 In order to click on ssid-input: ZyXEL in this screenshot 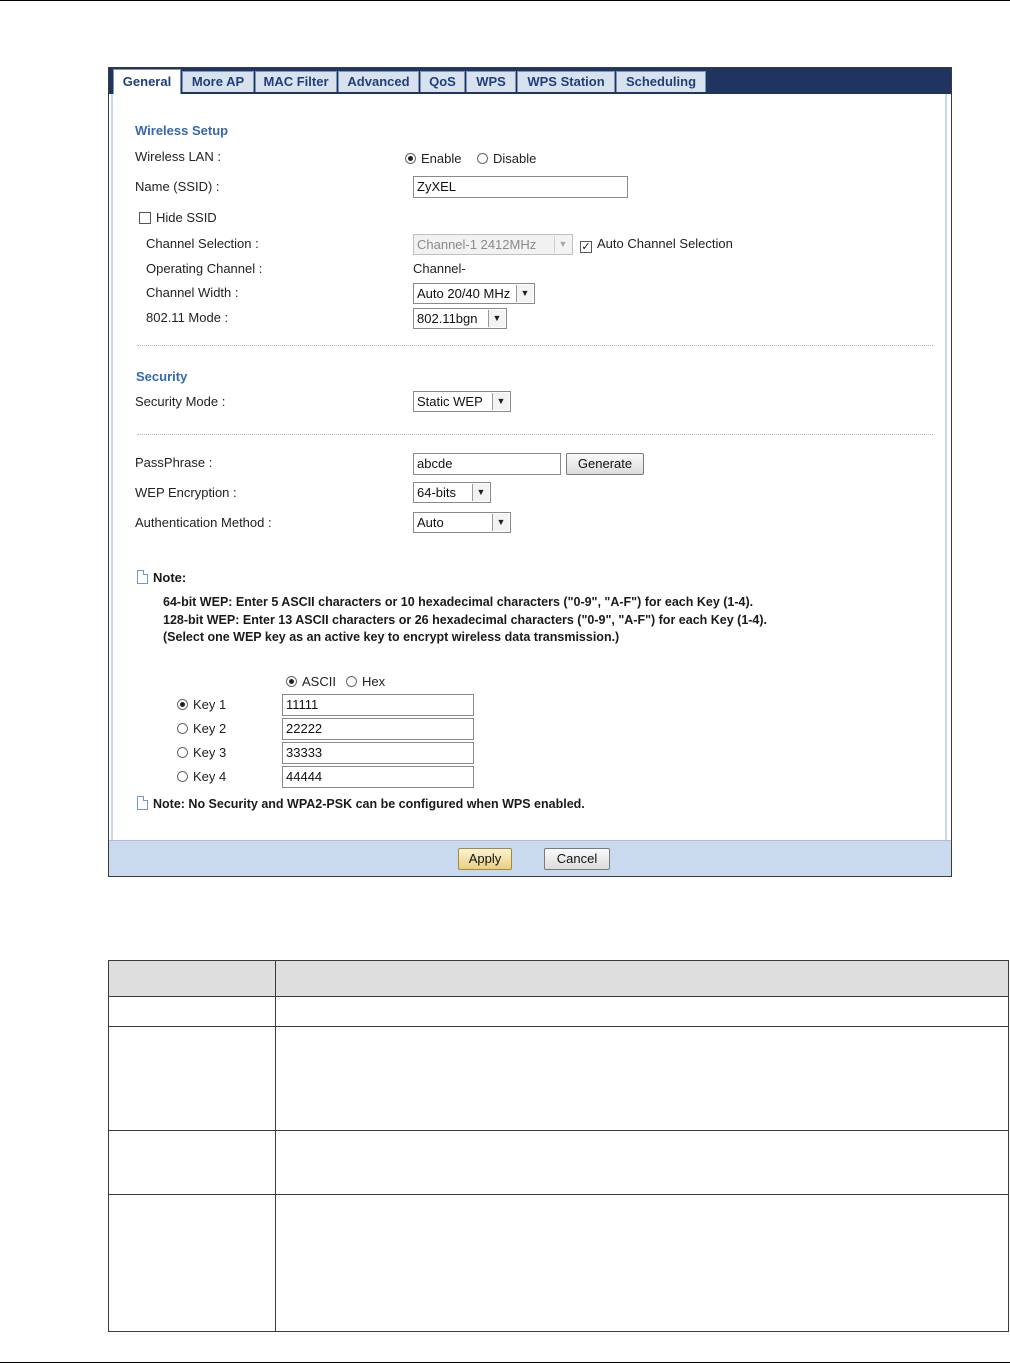, I will do `click(520, 187)`.